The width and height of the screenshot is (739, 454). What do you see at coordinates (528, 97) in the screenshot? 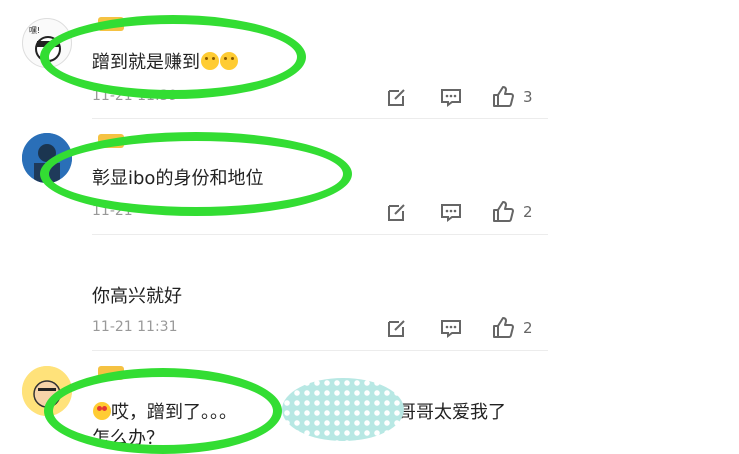
I see `like-count: 3` at bounding box center [528, 97].